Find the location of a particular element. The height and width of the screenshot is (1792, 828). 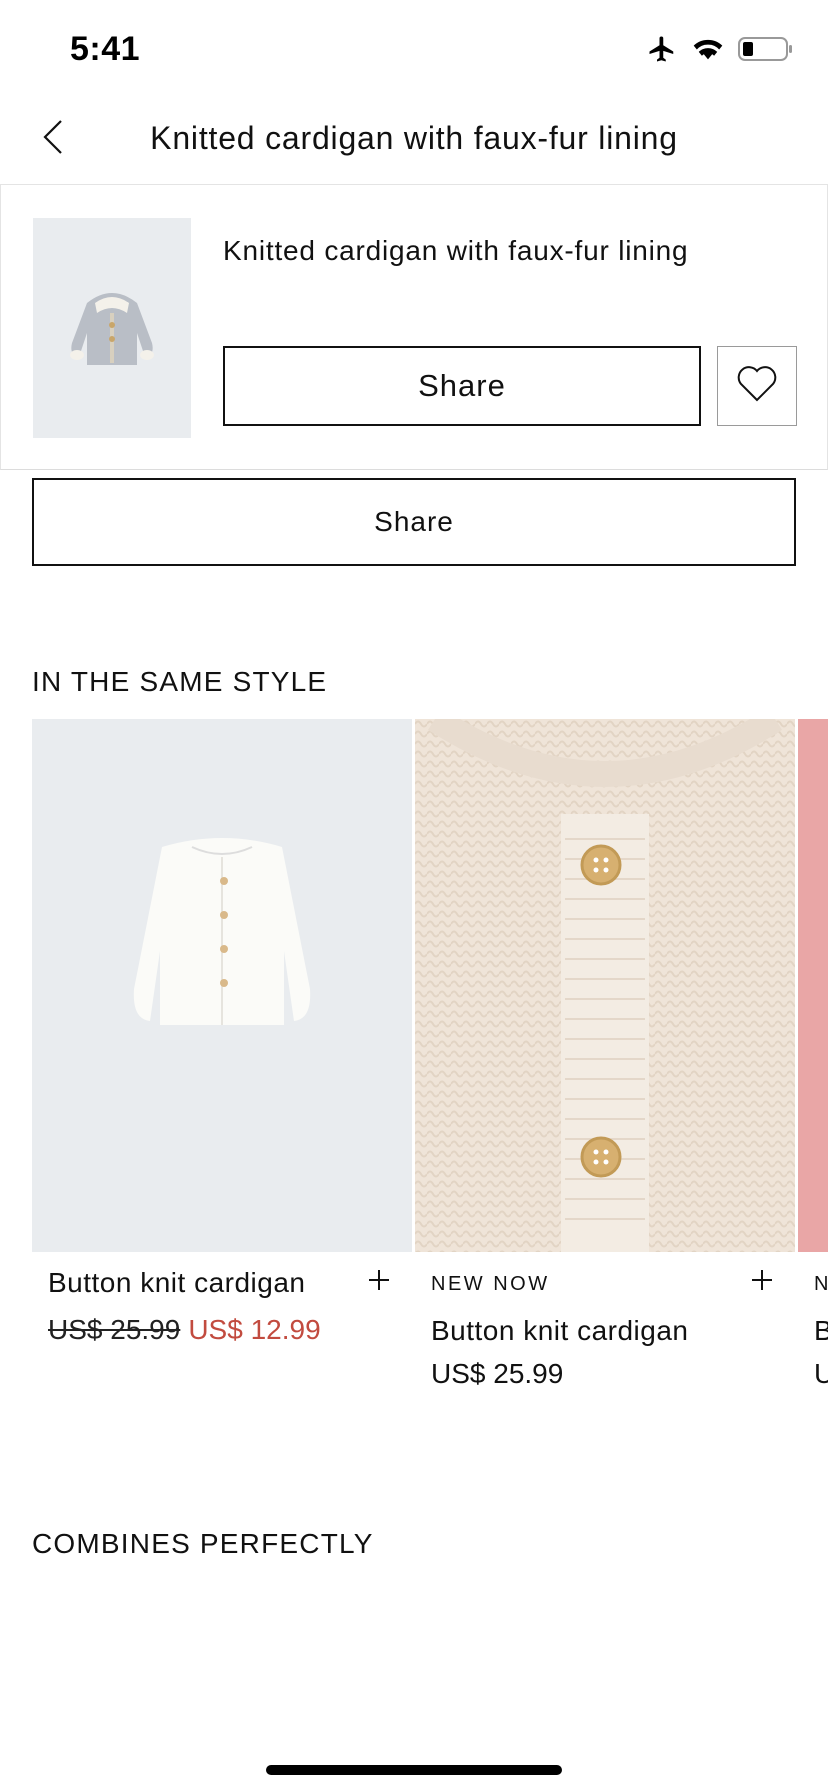

favorite-button is located at coordinates (757, 386).